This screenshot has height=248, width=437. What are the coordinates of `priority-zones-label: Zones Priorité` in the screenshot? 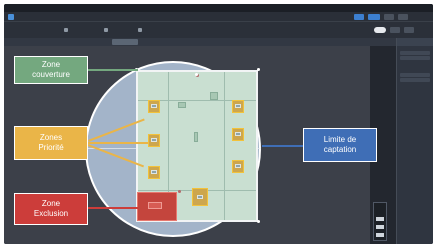 It's located at (51, 143).